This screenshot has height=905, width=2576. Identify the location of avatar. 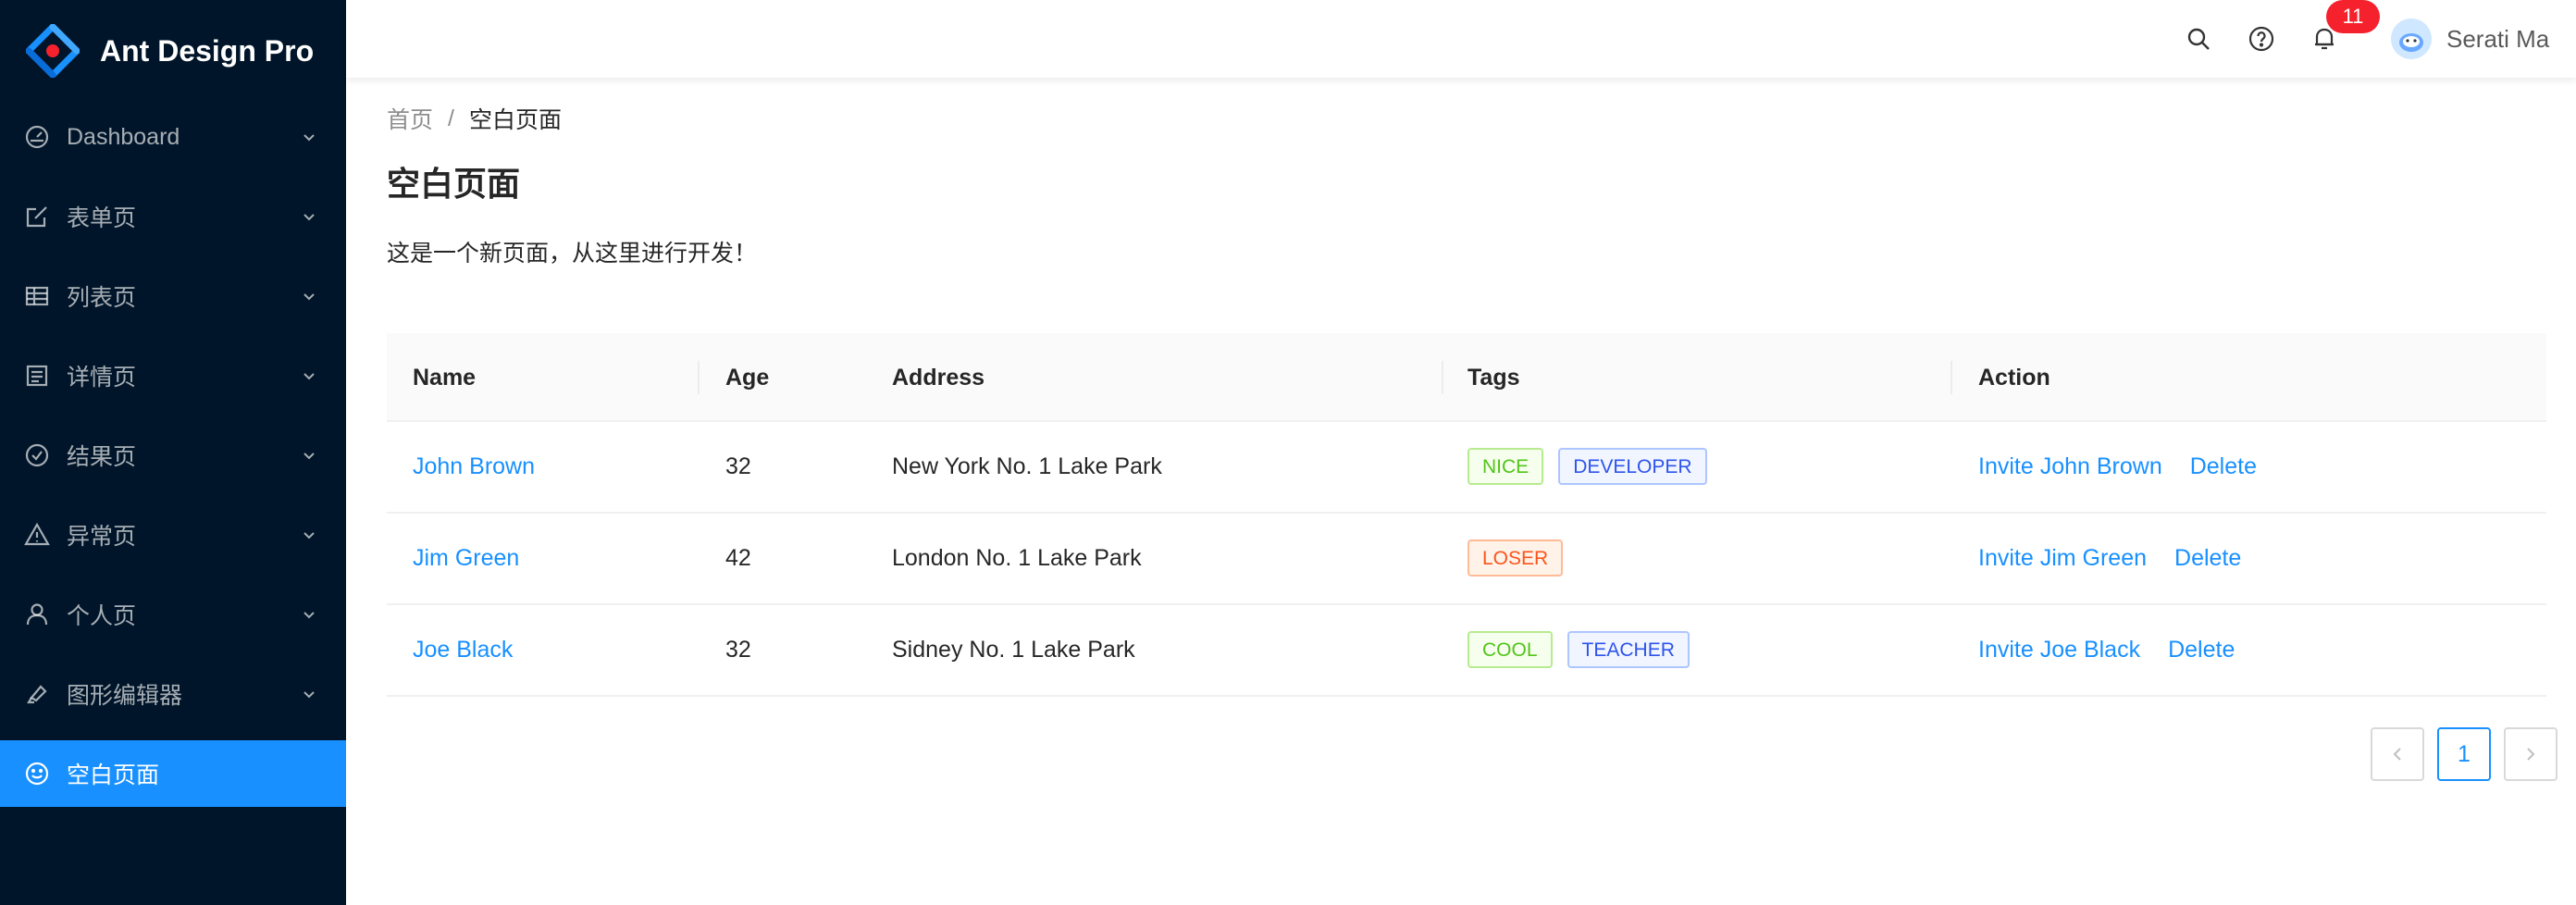
(2412, 39).